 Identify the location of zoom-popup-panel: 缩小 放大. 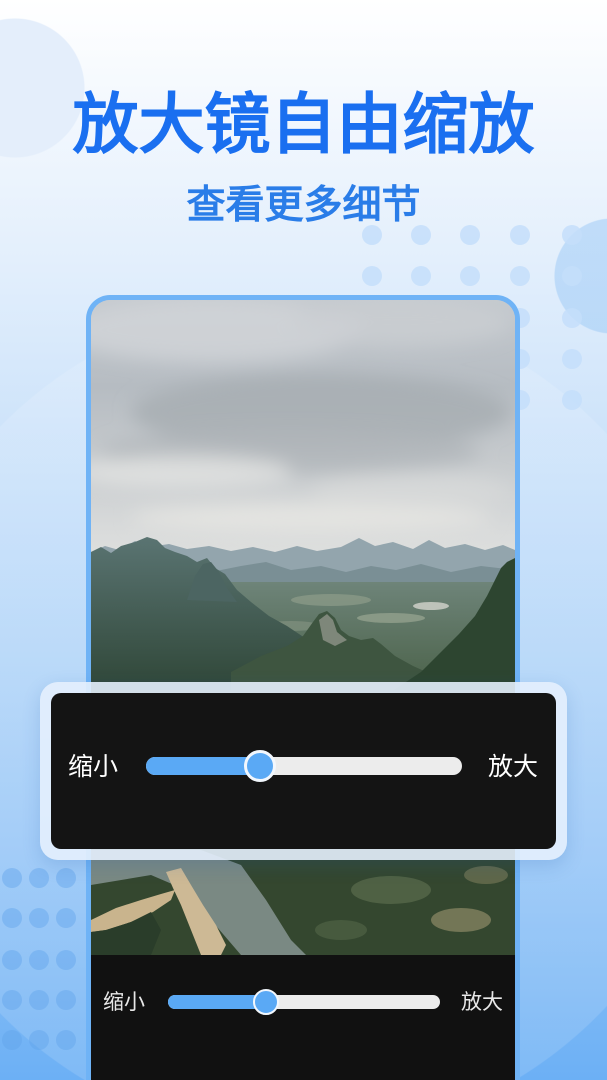
(303, 771).